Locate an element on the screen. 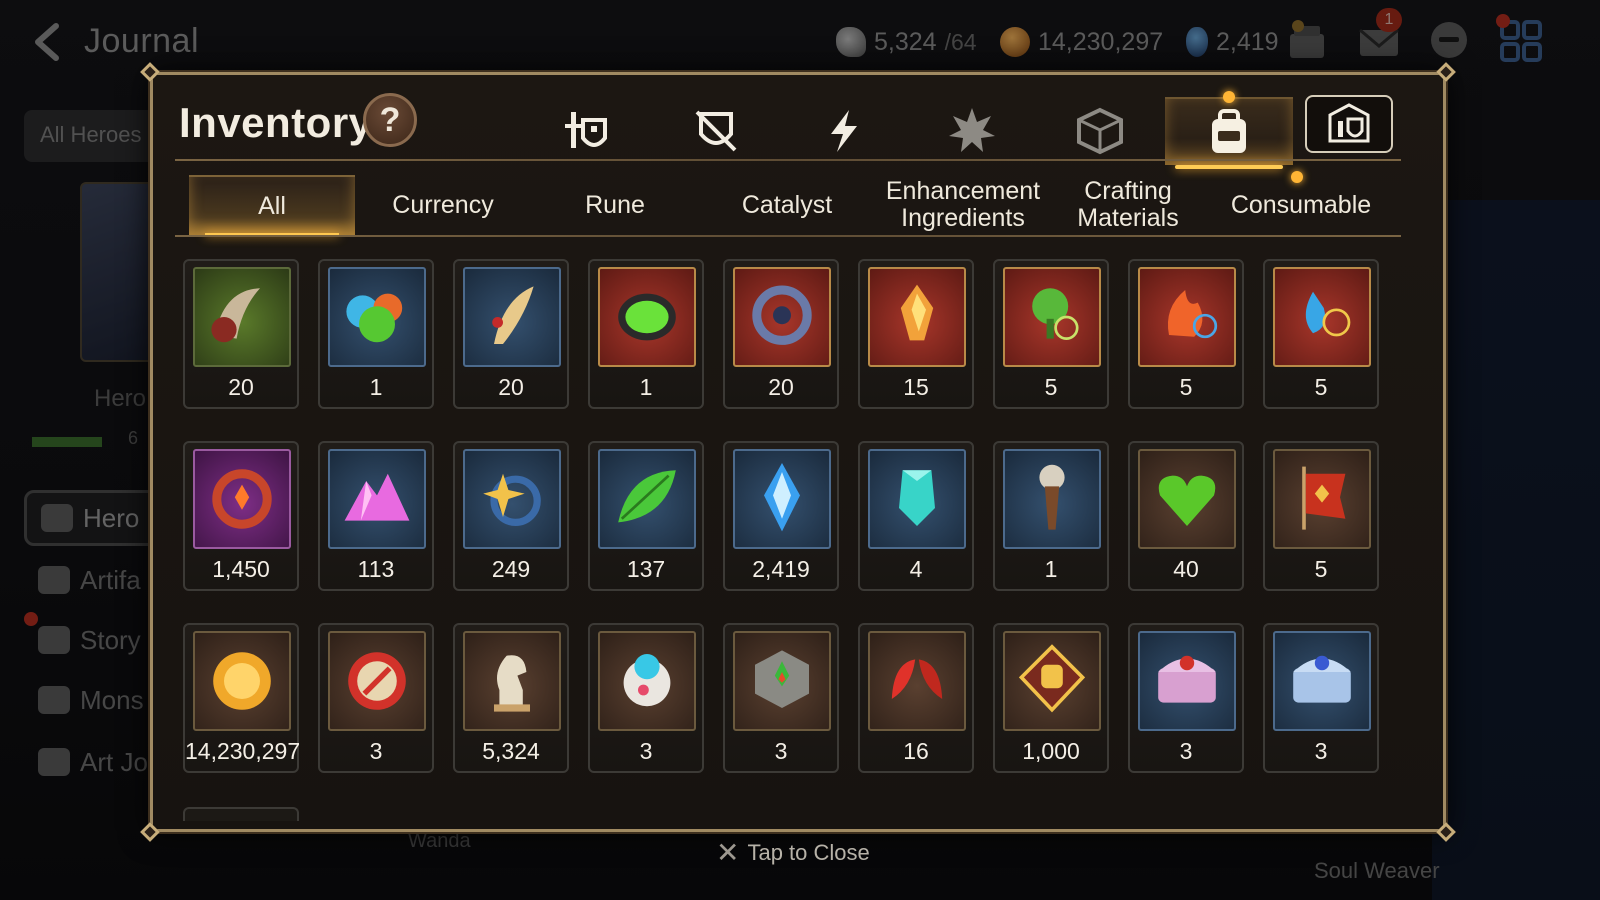 The width and height of the screenshot is (1600, 900). inventory-item: 5,324 is located at coordinates (511, 698).